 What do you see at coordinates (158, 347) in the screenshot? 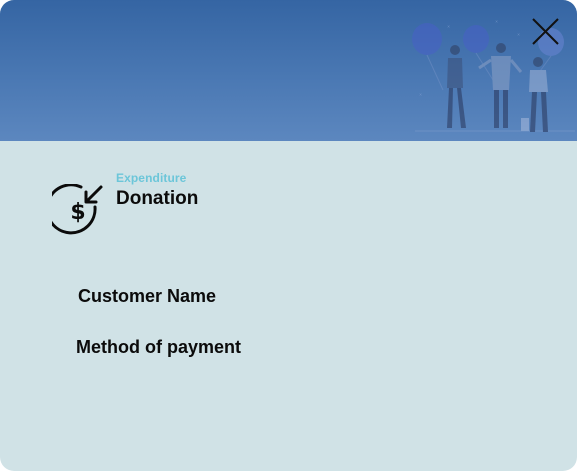
I see `payment-method-label: Method of payment` at bounding box center [158, 347].